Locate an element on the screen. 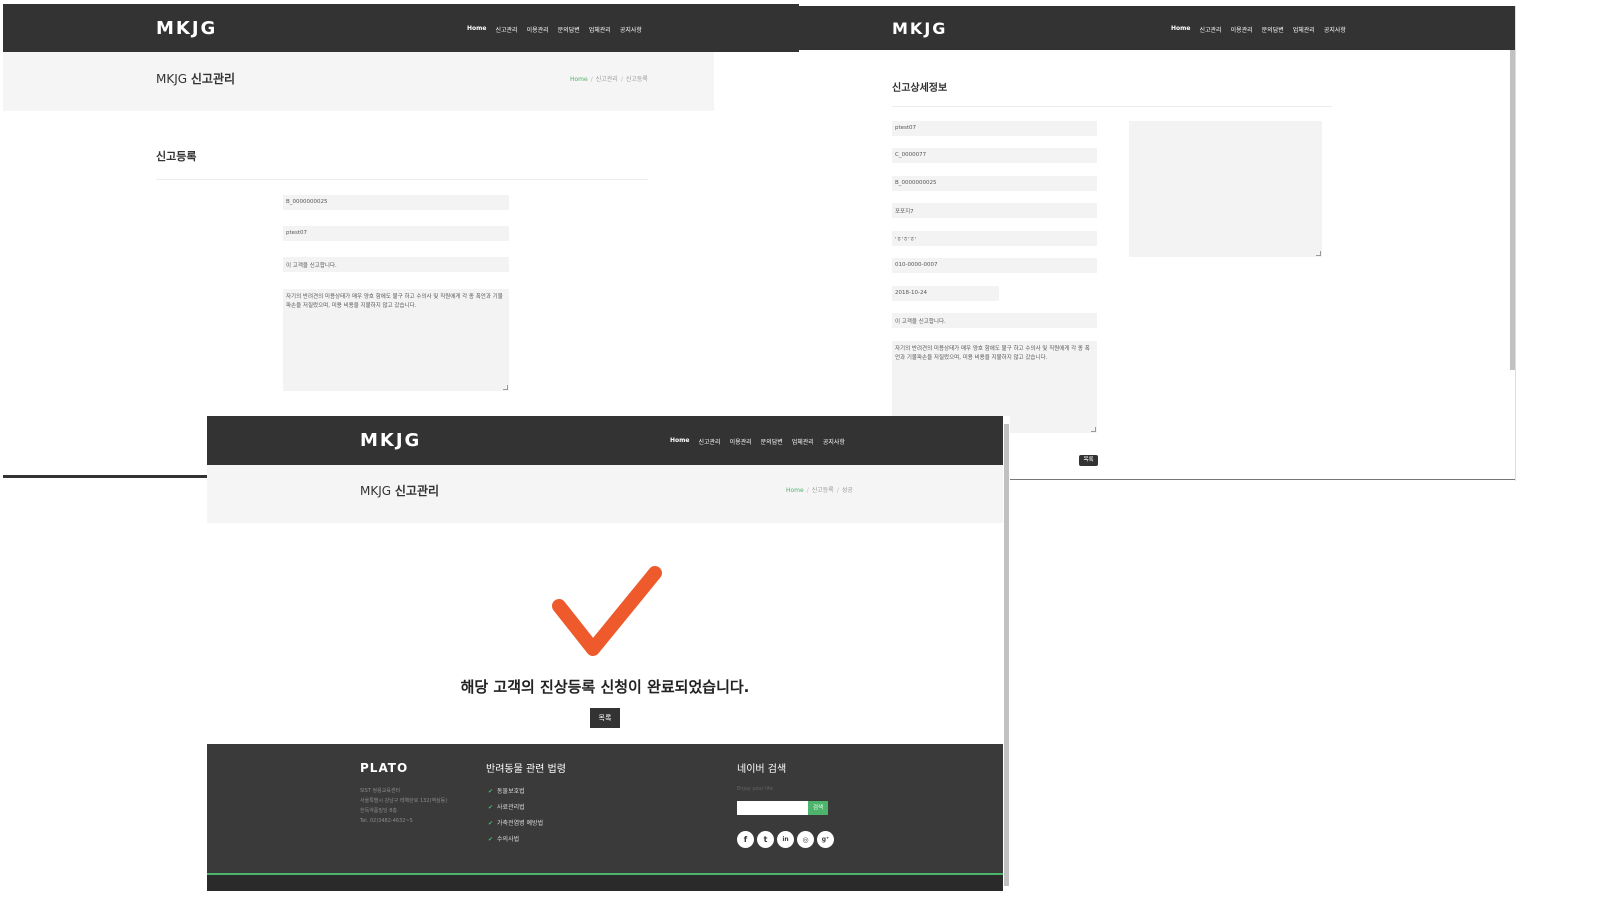 This screenshot has width=1600, height=920. dribbble-icon: ◎ is located at coordinates (805, 839).